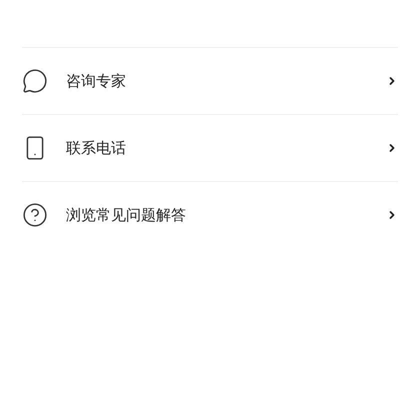 This screenshot has width=420, height=420. Describe the element at coordinates (35, 81) in the screenshot. I see `speech-bubble-icon` at that location.